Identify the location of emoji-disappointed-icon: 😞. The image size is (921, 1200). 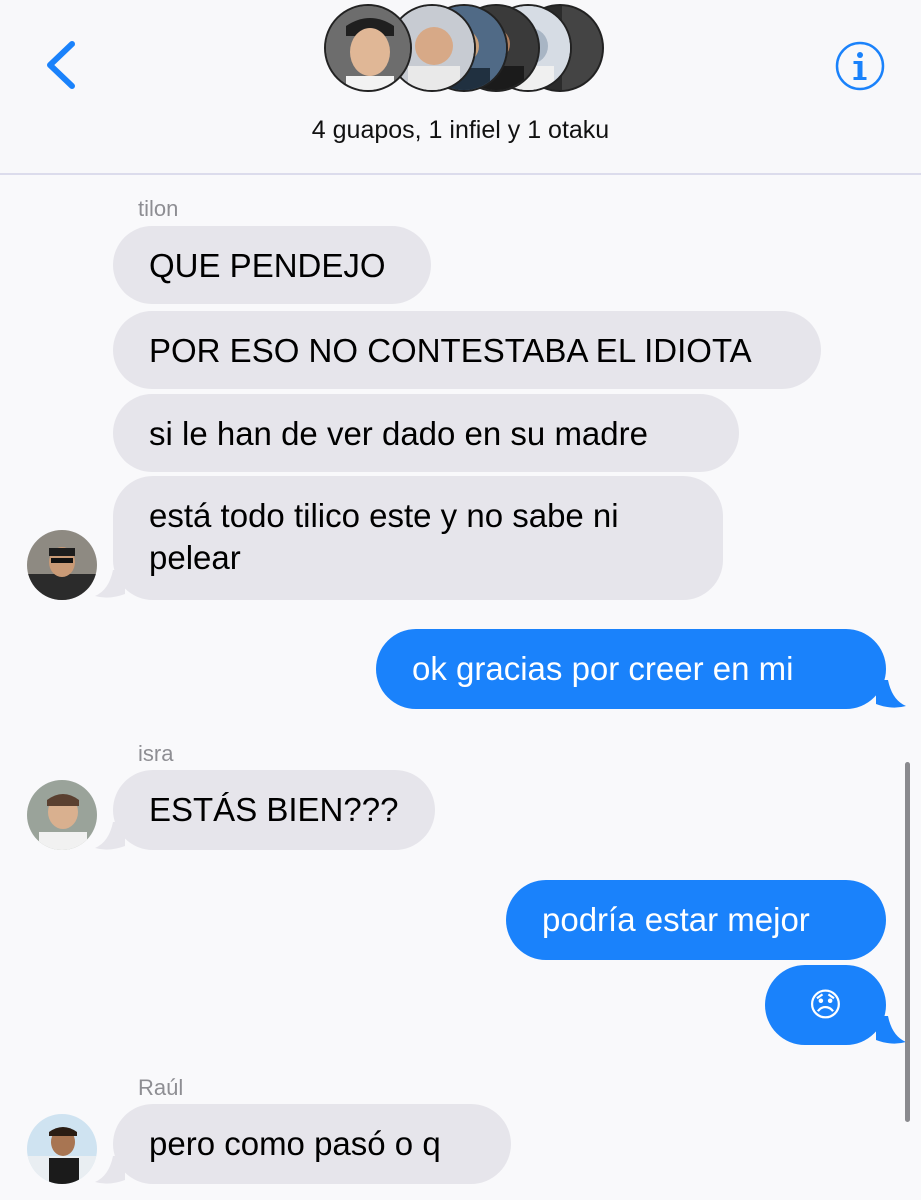
(825, 1004).